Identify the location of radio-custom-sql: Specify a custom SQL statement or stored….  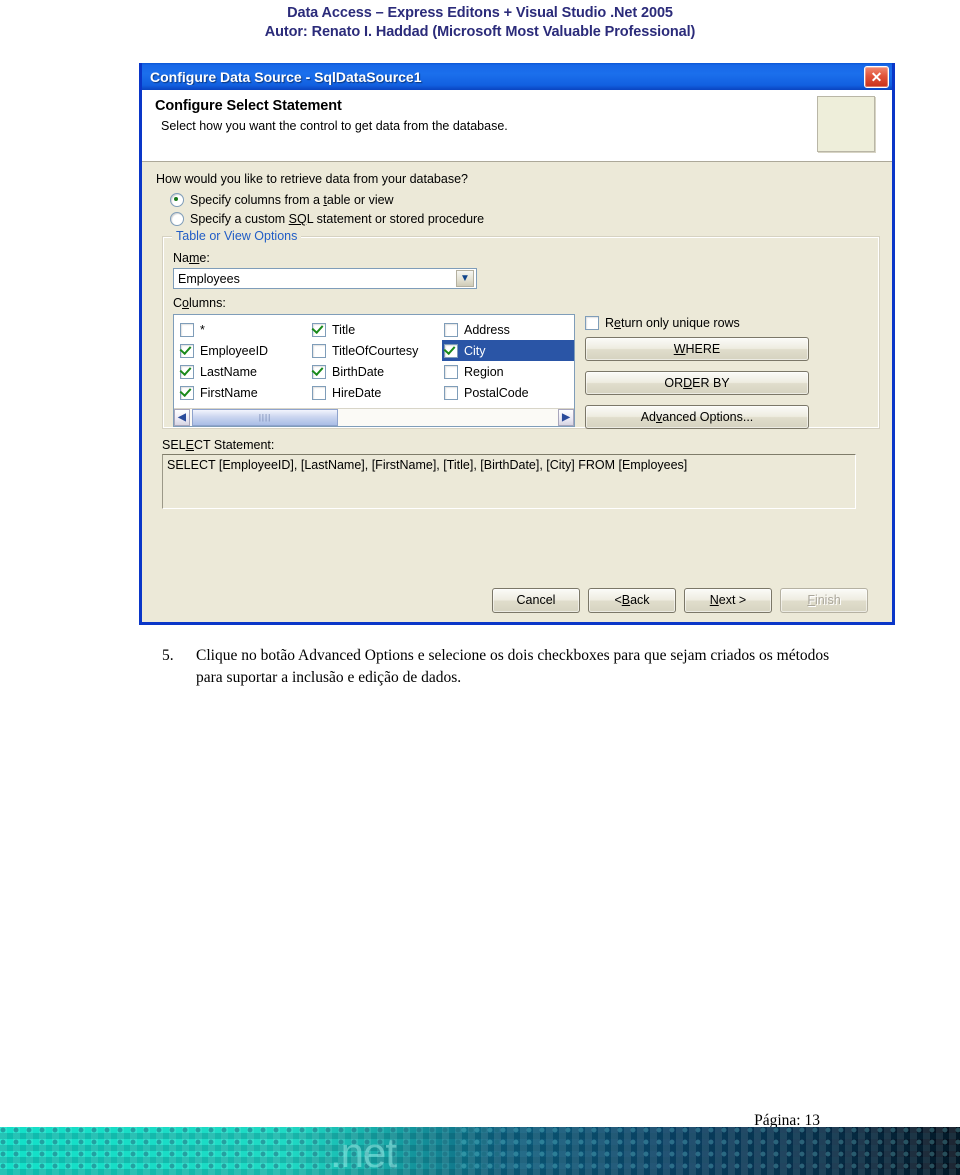
(525, 219).